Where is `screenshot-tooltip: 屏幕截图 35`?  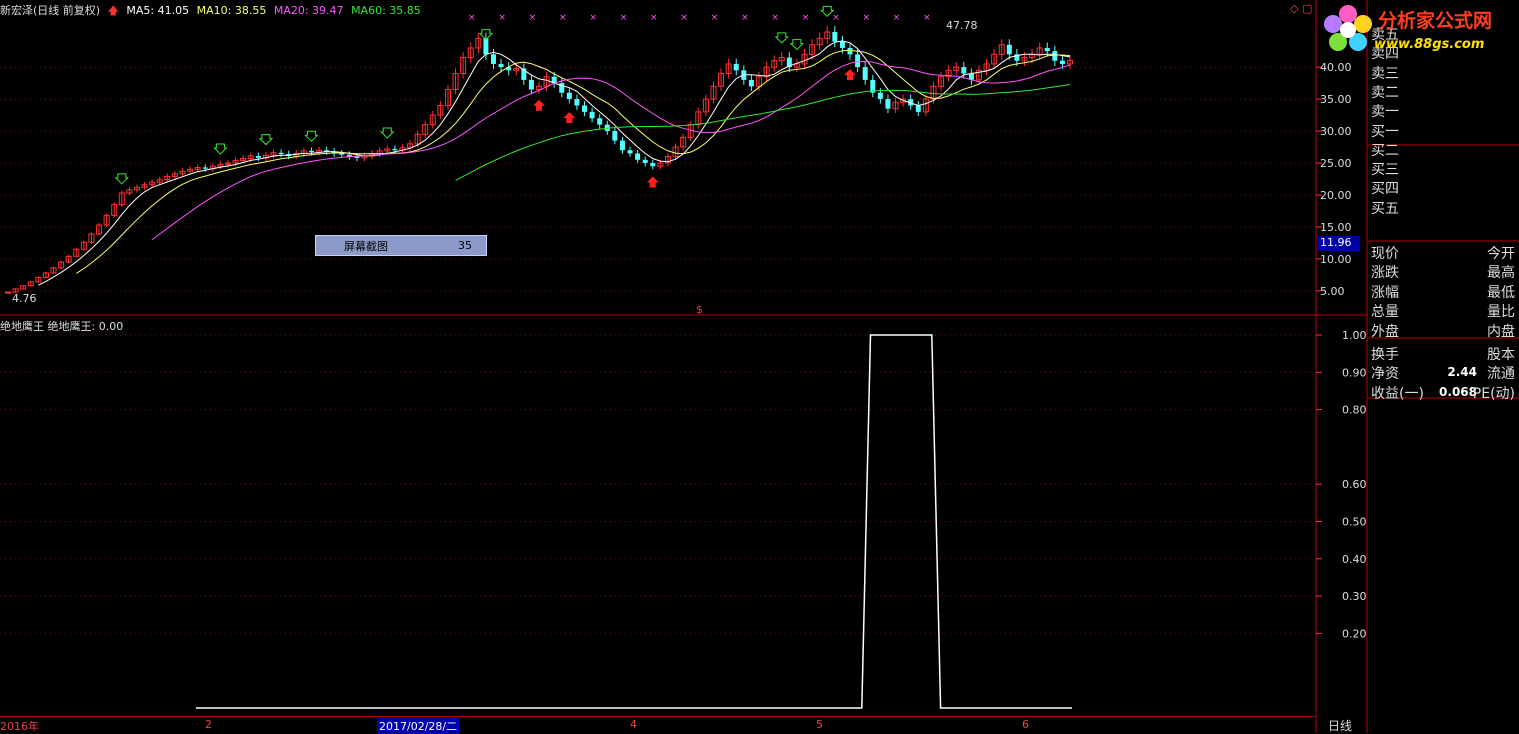
screenshot-tooltip: 屏幕截图 35 is located at coordinates (401, 245).